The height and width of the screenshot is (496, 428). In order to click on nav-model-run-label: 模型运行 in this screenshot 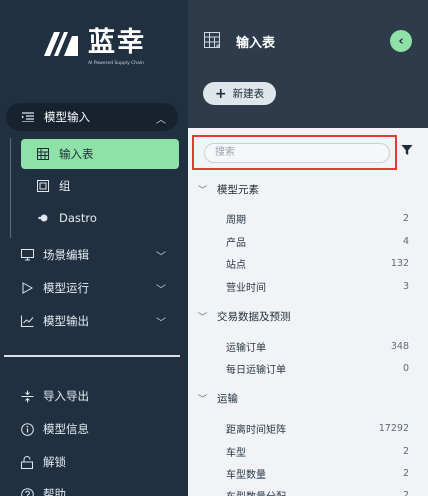, I will do `click(66, 288)`.